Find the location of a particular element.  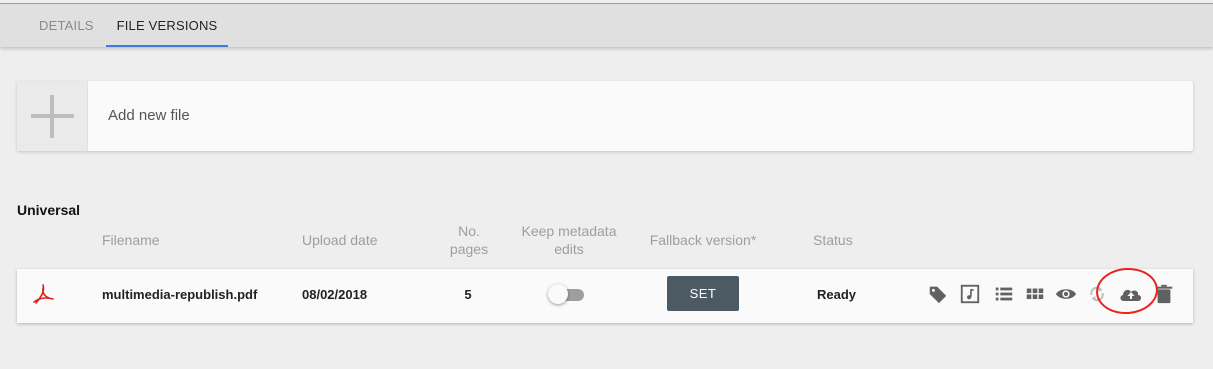

column-header-fallback: Fallback version* is located at coordinates (703, 240).